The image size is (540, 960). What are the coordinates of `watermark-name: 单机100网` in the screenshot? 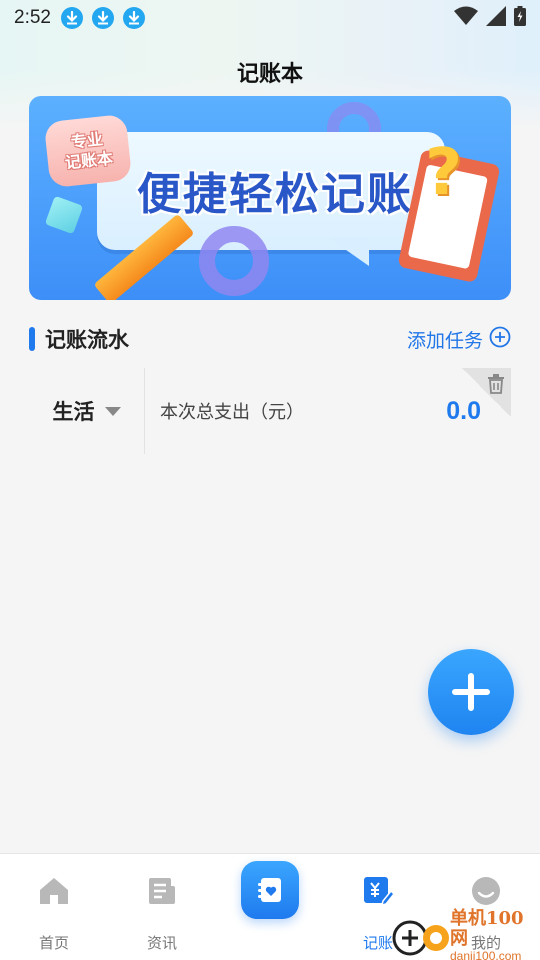 It's located at (487, 928).